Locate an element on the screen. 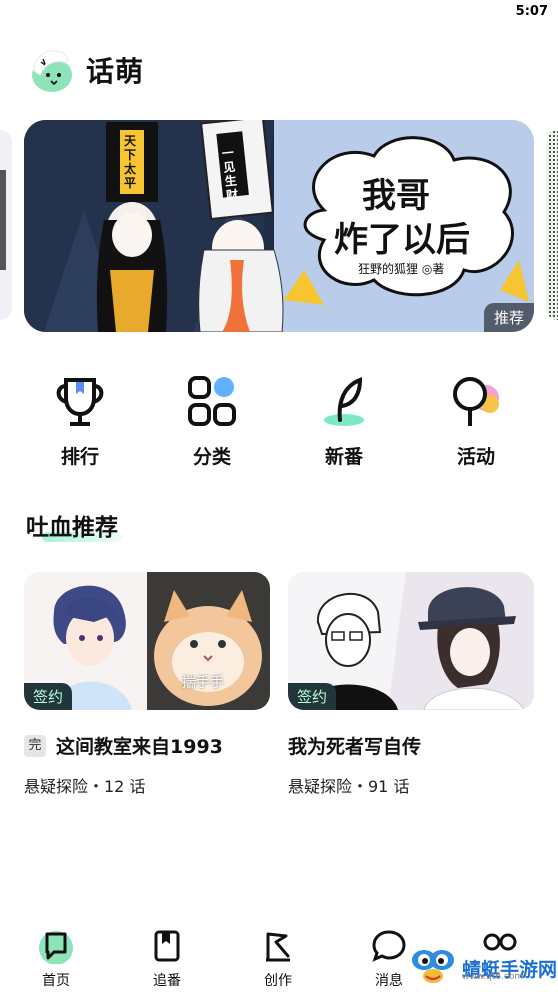 The width and height of the screenshot is (558, 992). nav-category: 分类 is located at coordinates (212, 420).